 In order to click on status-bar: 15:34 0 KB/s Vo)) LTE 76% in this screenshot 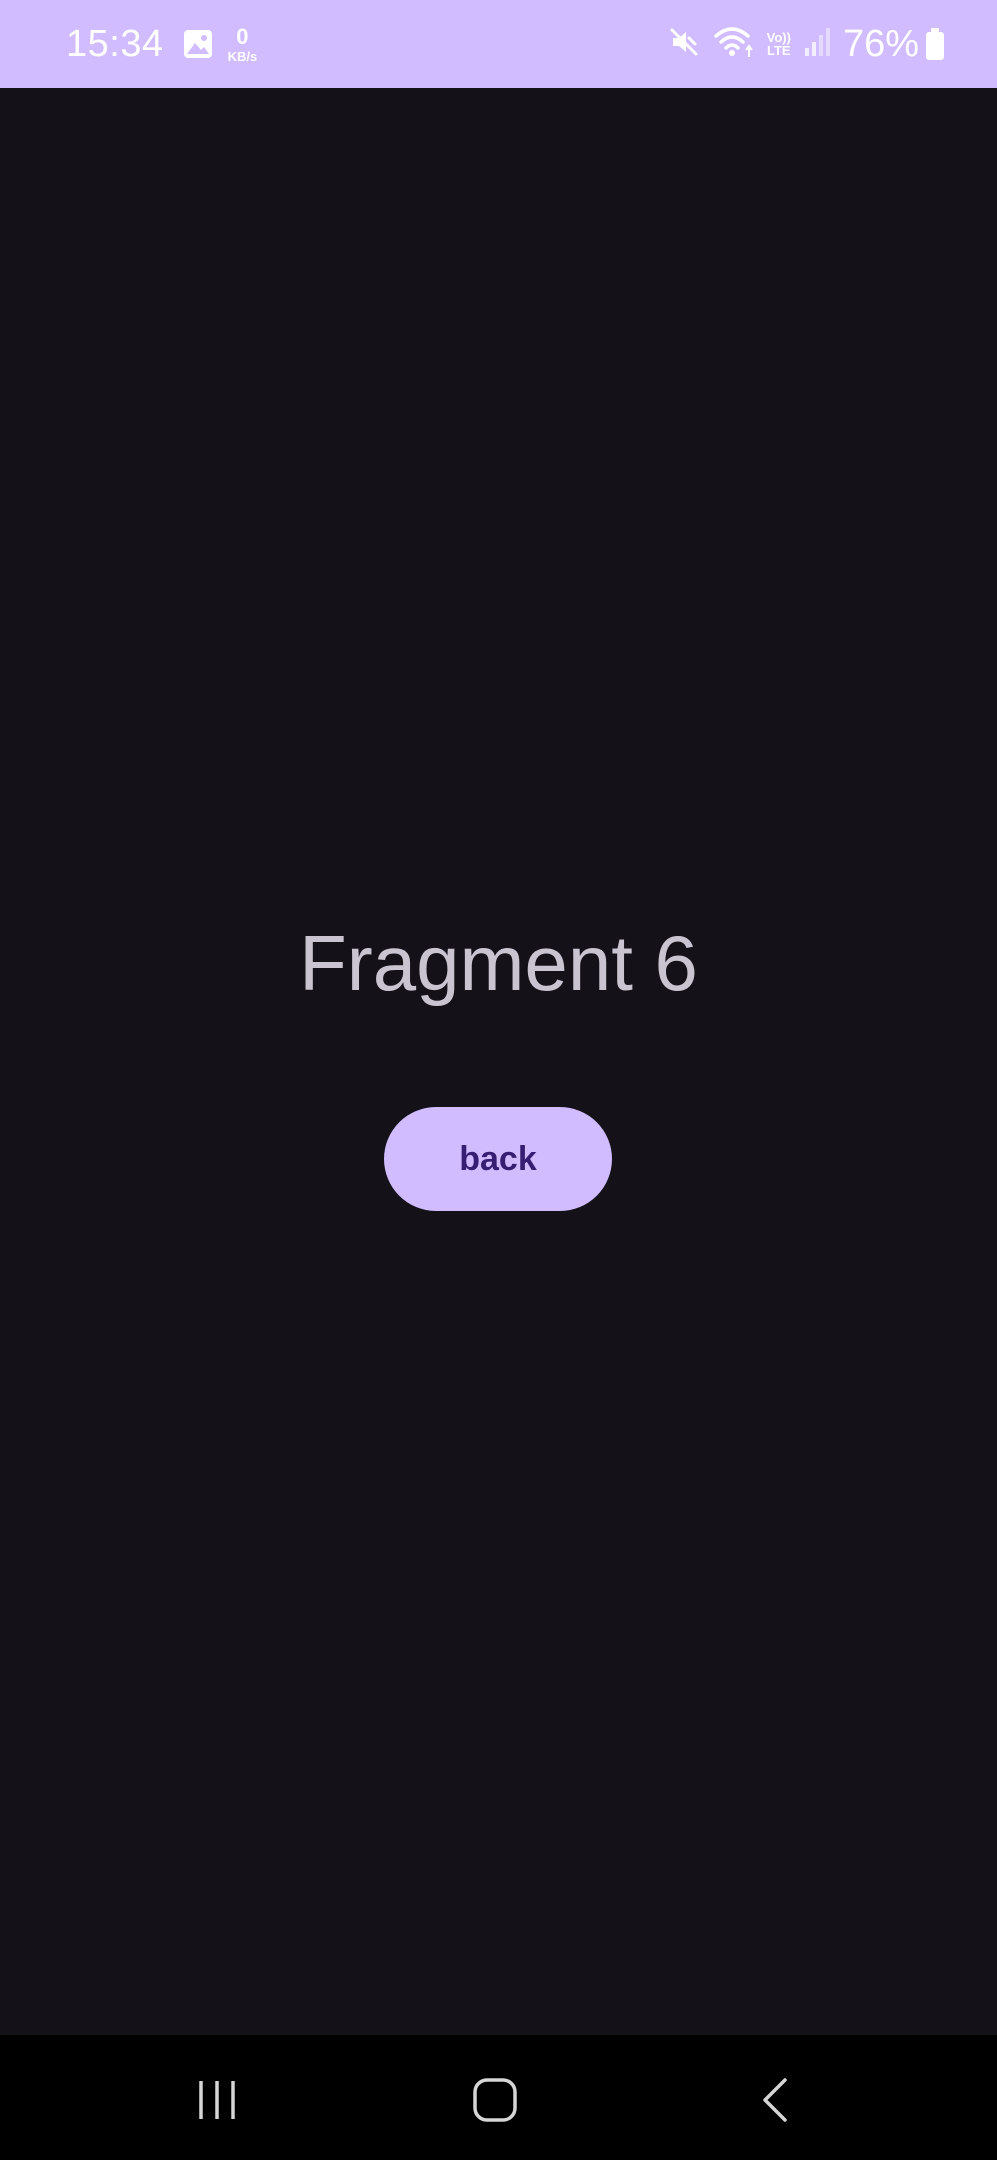, I will do `click(498, 44)`.